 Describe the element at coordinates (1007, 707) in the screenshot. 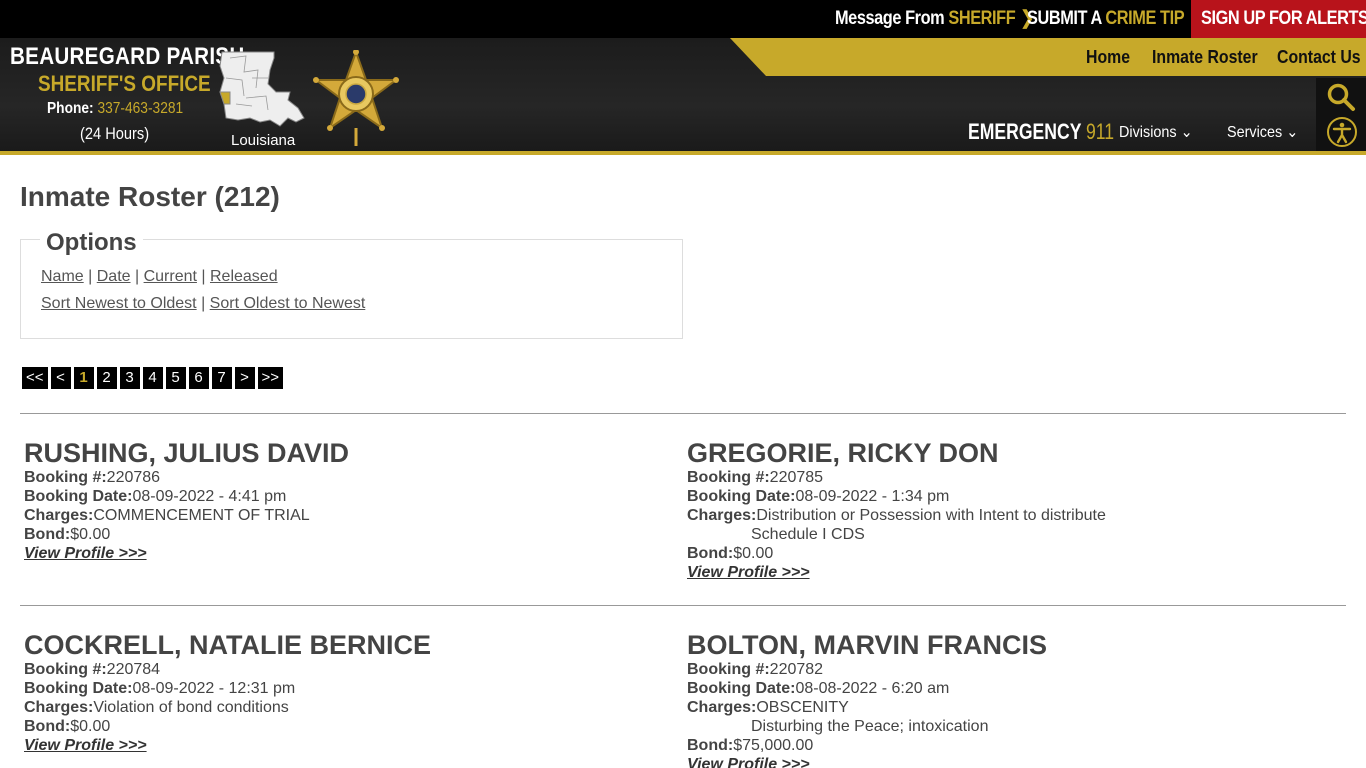

I see `charges: Charges:OBSCENITY` at that location.